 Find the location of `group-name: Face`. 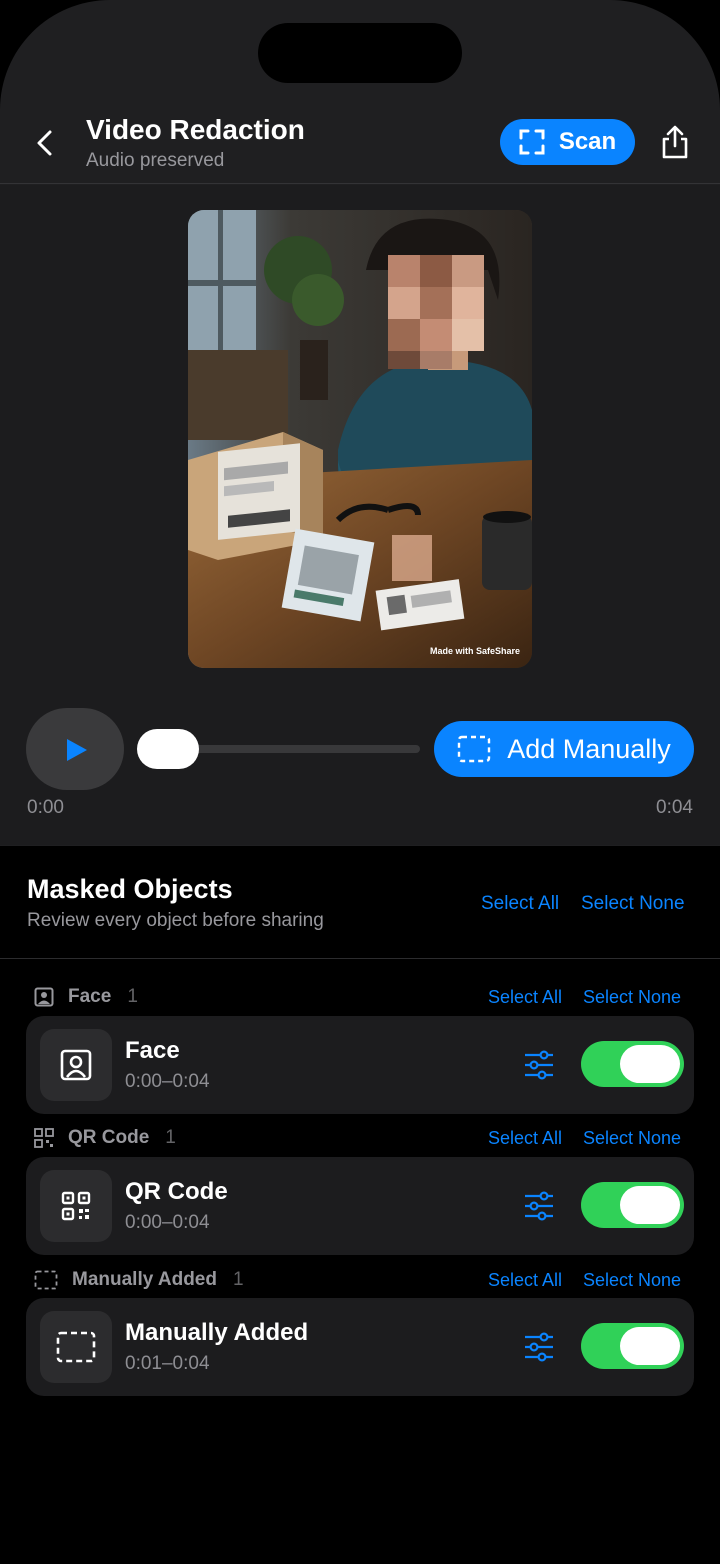

group-name: Face is located at coordinates (90, 996).